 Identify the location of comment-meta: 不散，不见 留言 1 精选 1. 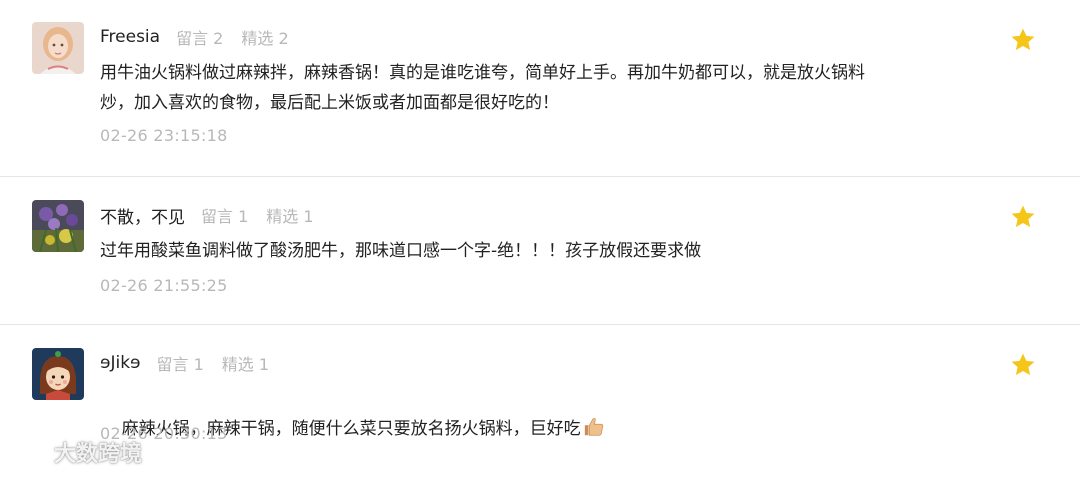
(216, 215).